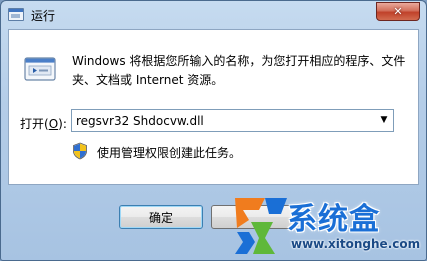  I want to click on open-label: 打开(O):, so click(43, 123).